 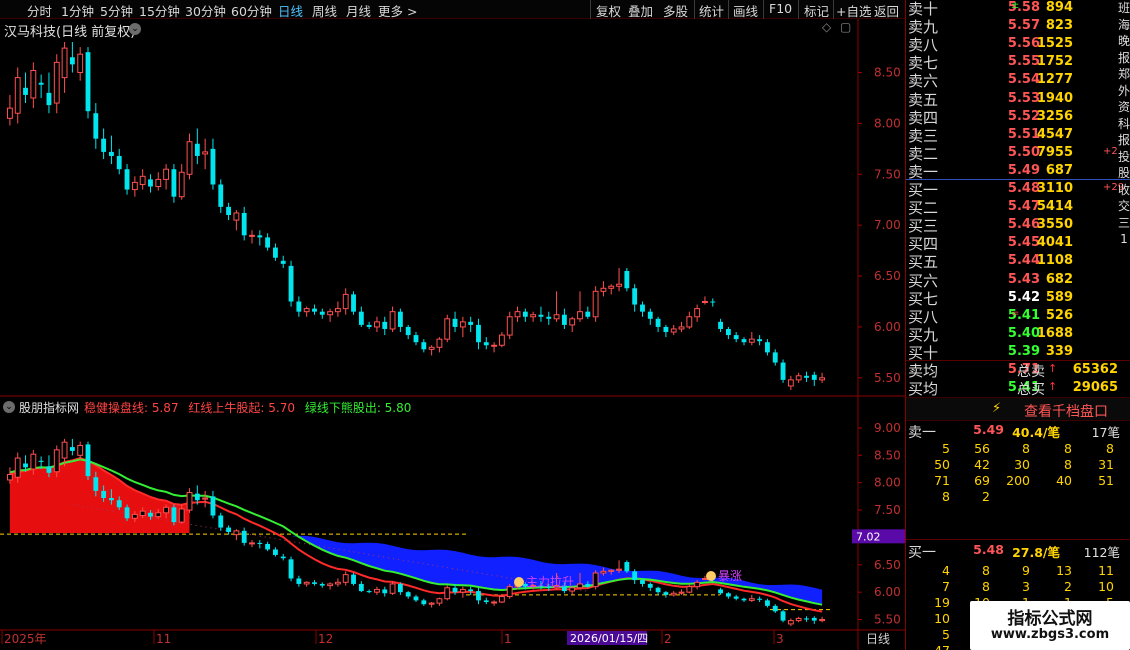 I want to click on view-depth-button: 查看千档盘口, so click(x=1066, y=411).